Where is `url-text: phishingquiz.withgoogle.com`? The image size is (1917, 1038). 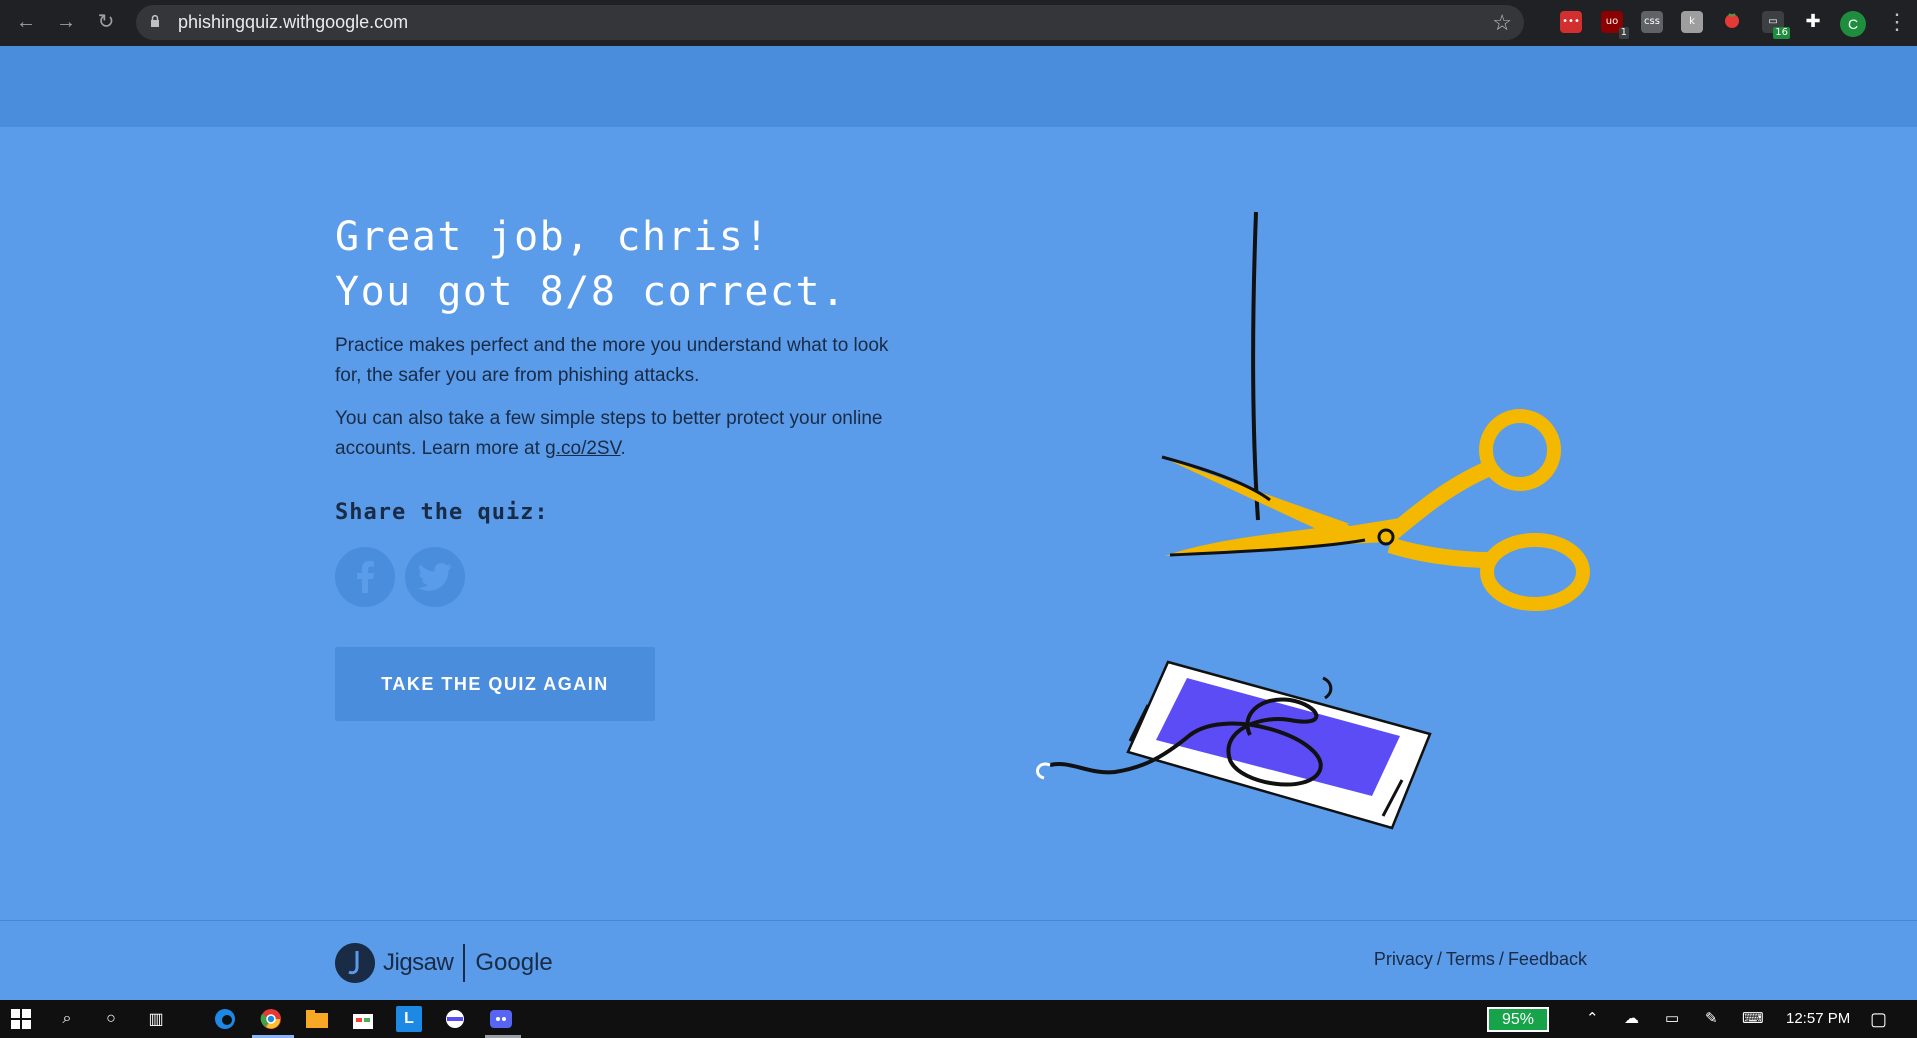 url-text: phishingquiz.withgoogle.com is located at coordinates (293, 22).